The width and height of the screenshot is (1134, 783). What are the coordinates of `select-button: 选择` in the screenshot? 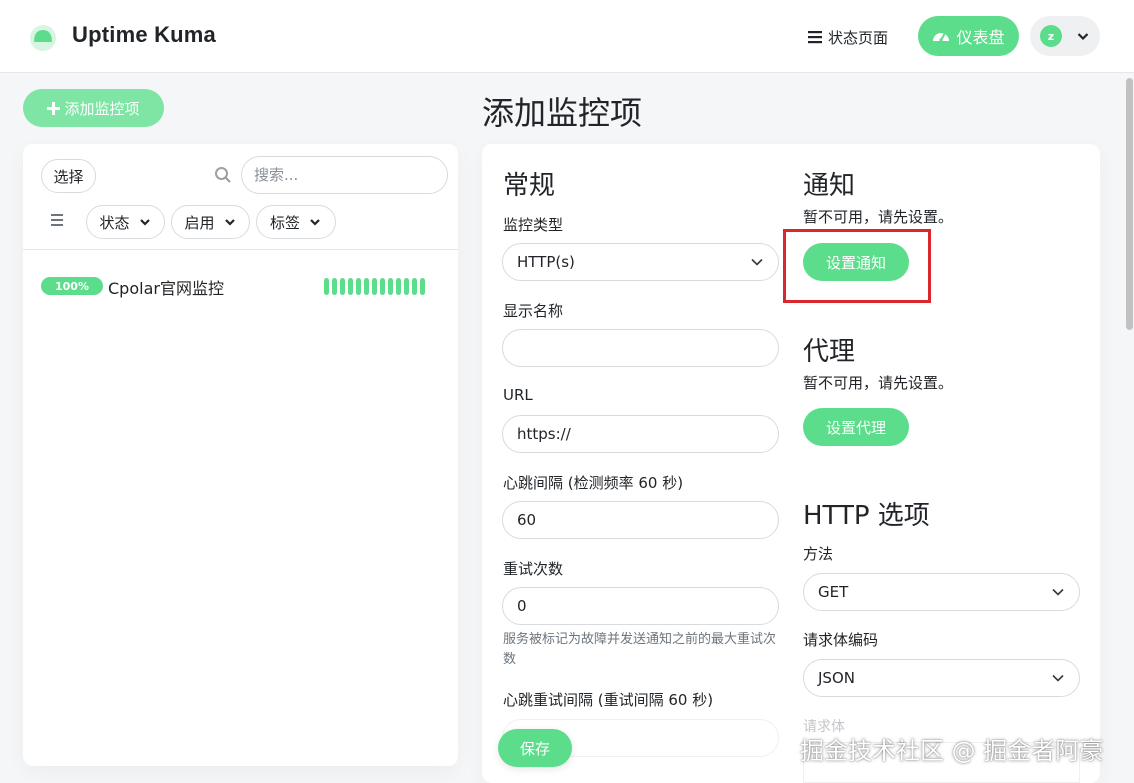 It's located at (68, 176).